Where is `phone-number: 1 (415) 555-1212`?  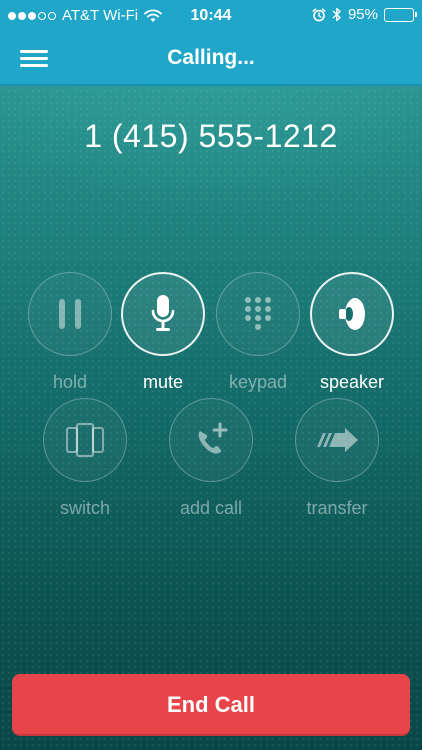 phone-number: 1 (415) 555-1212 is located at coordinates (211, 136).